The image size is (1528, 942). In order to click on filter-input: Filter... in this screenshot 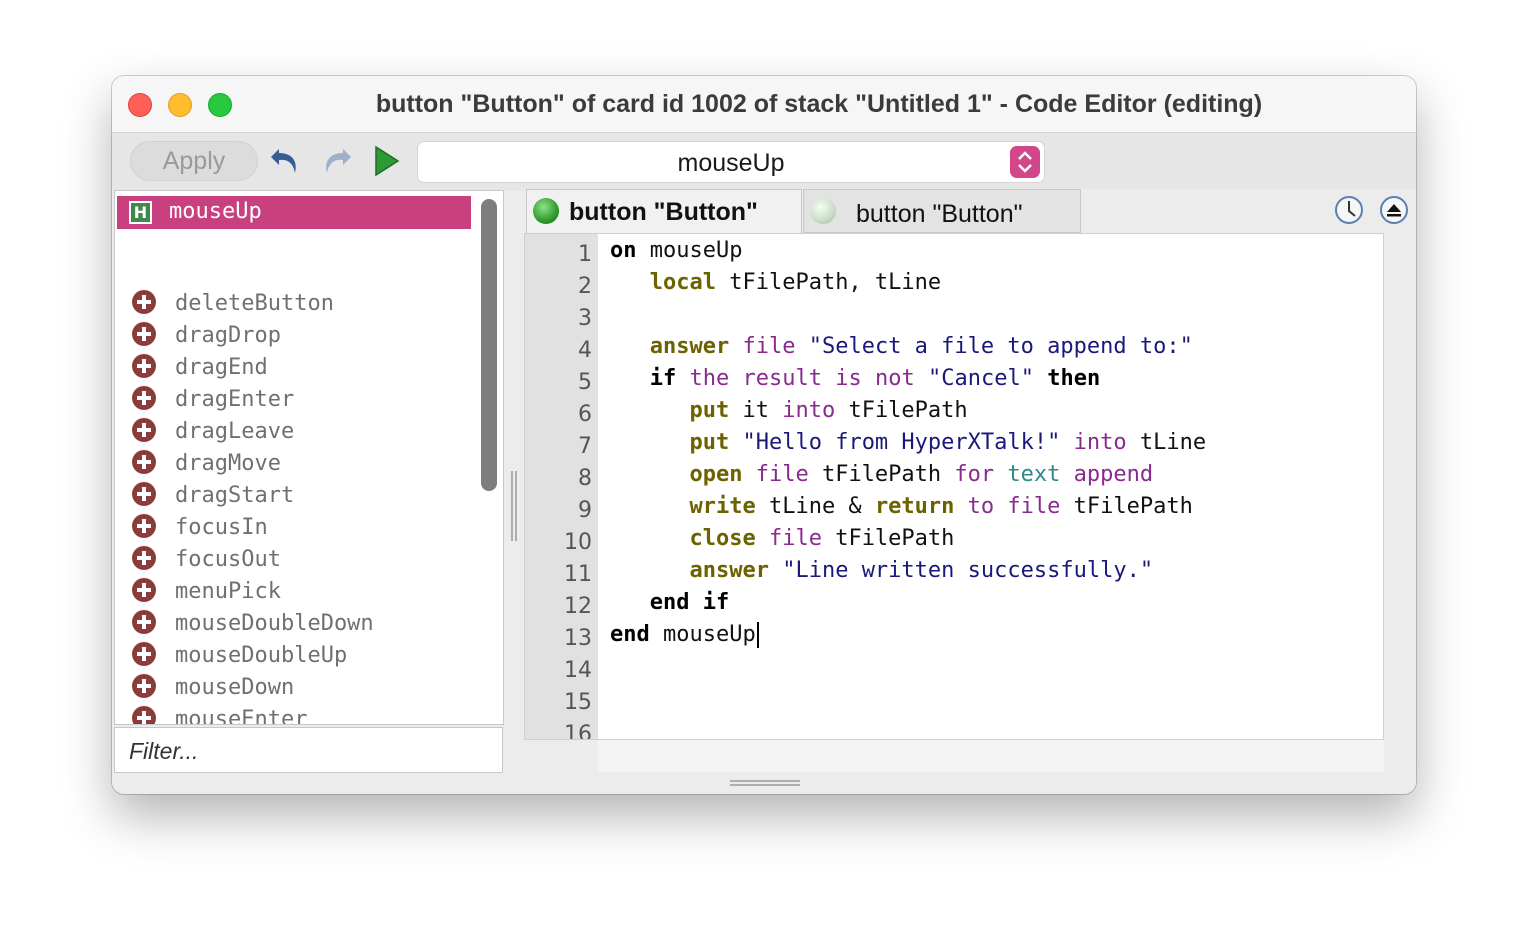, I will do `click(308, 750)`.